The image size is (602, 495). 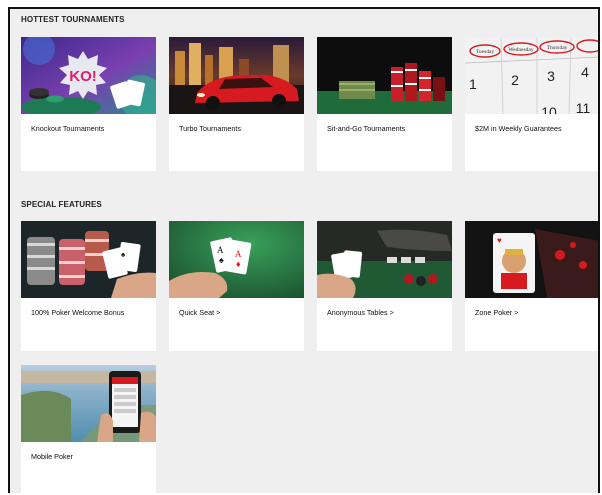 What do you see at coordinates (73, 19) in the screenshot?
I see `section-title-hottest-tournaments: HOTTEST TOURNAMENTS` at bounding box center [73, 19].